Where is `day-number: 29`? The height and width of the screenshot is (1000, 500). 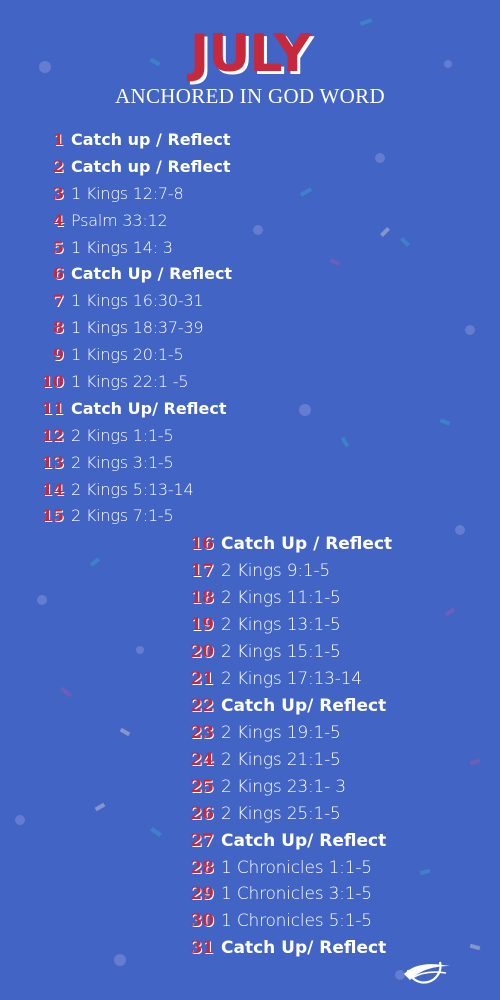
day-number: 29 is located at coordinates (202, 894).